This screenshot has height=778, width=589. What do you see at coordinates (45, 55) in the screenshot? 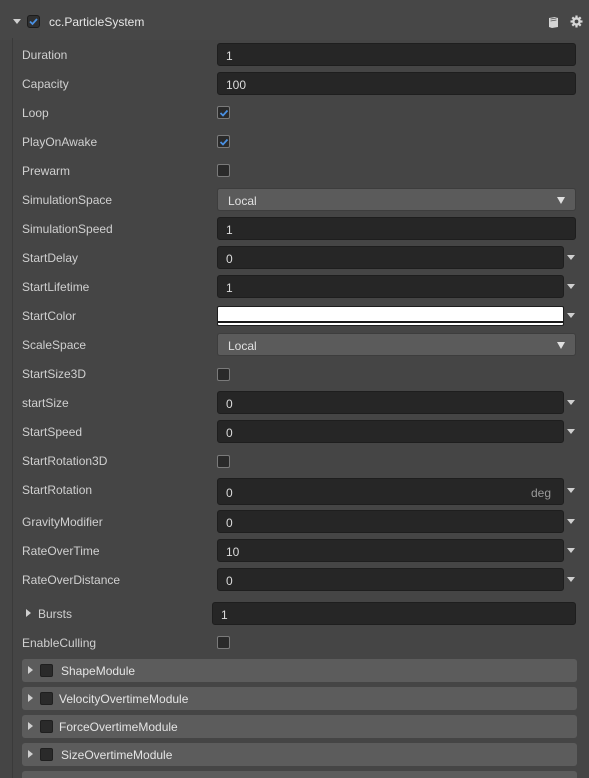
I see `duration-label: Duration` at bounding box center [45, 55].